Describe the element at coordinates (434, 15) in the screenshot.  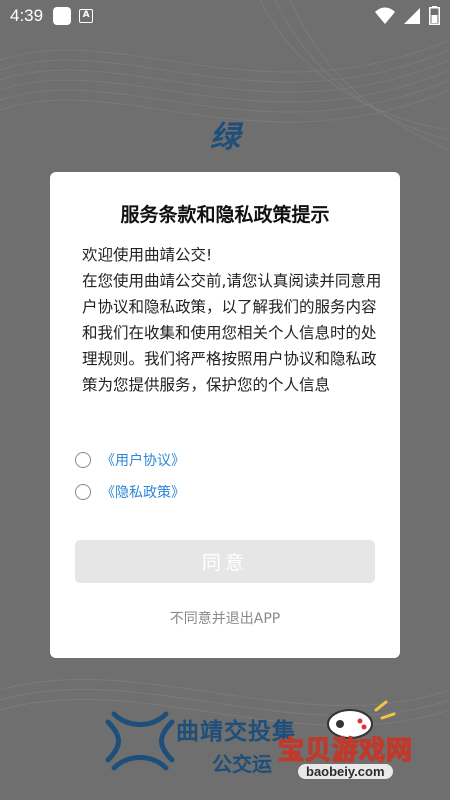
I see `battery-icon` at that location.